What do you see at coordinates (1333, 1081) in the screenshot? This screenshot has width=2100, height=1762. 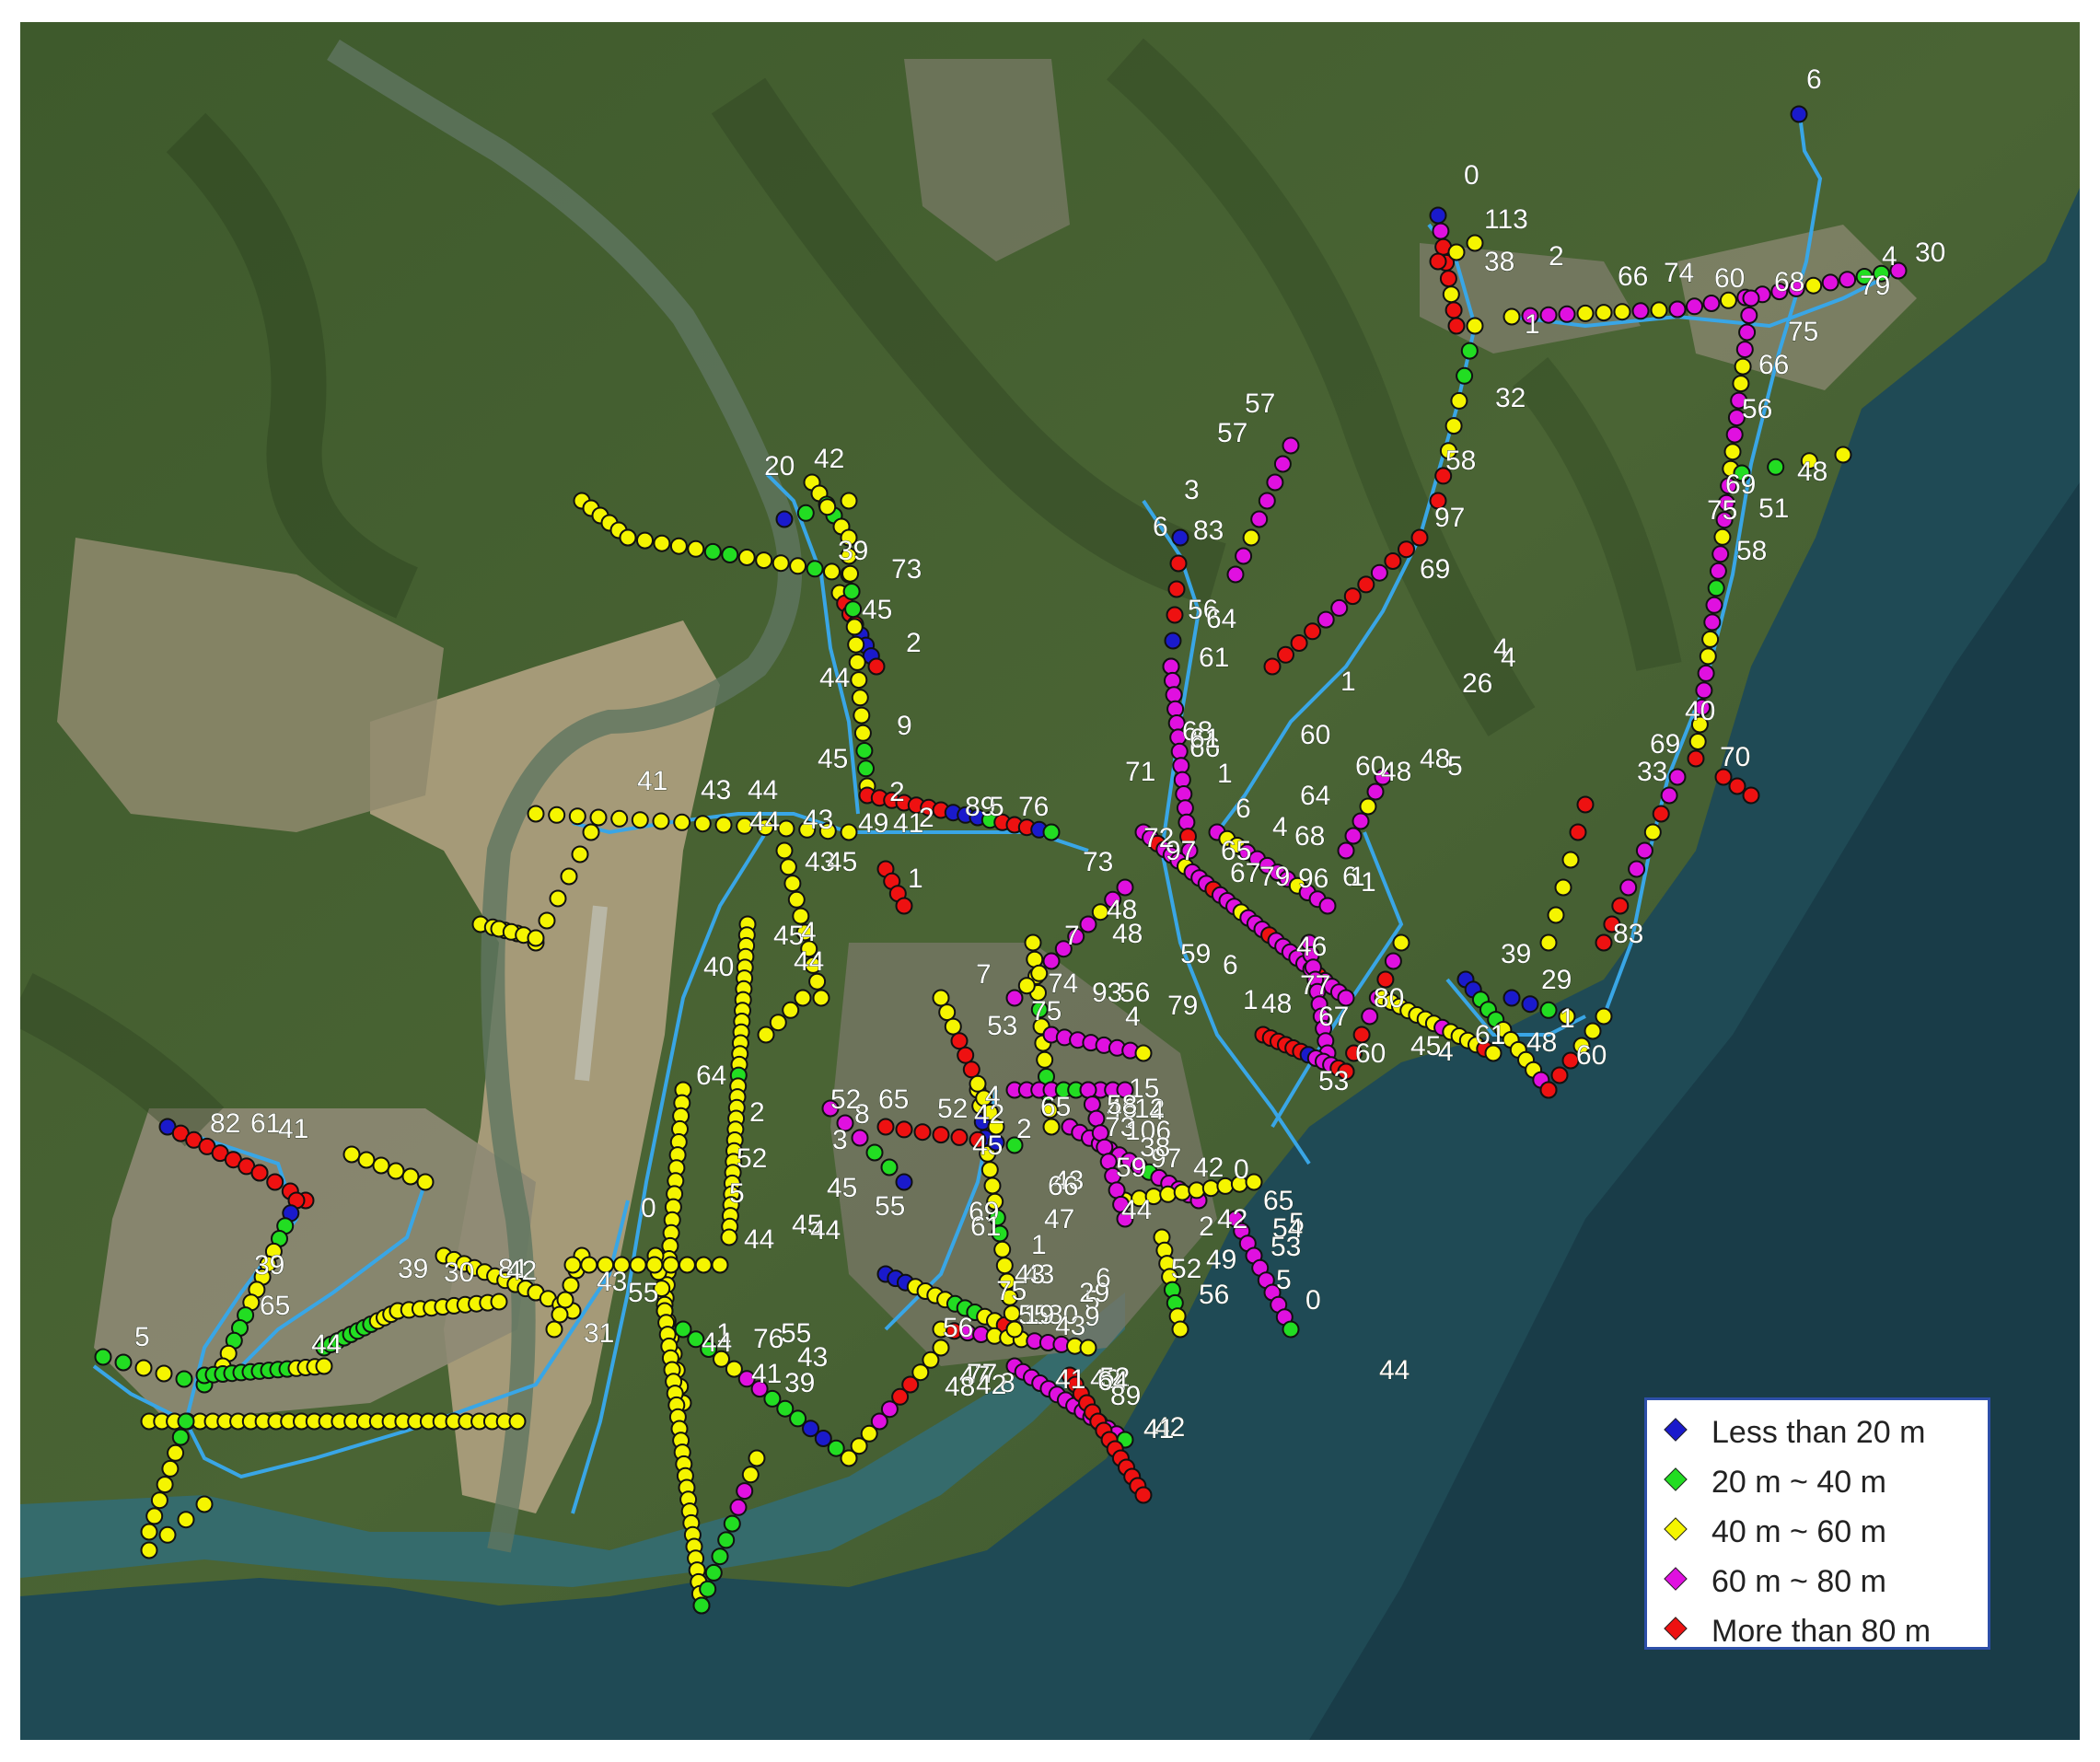 I see `point-distance-label: 53` at bounding box center [1333, 1081].